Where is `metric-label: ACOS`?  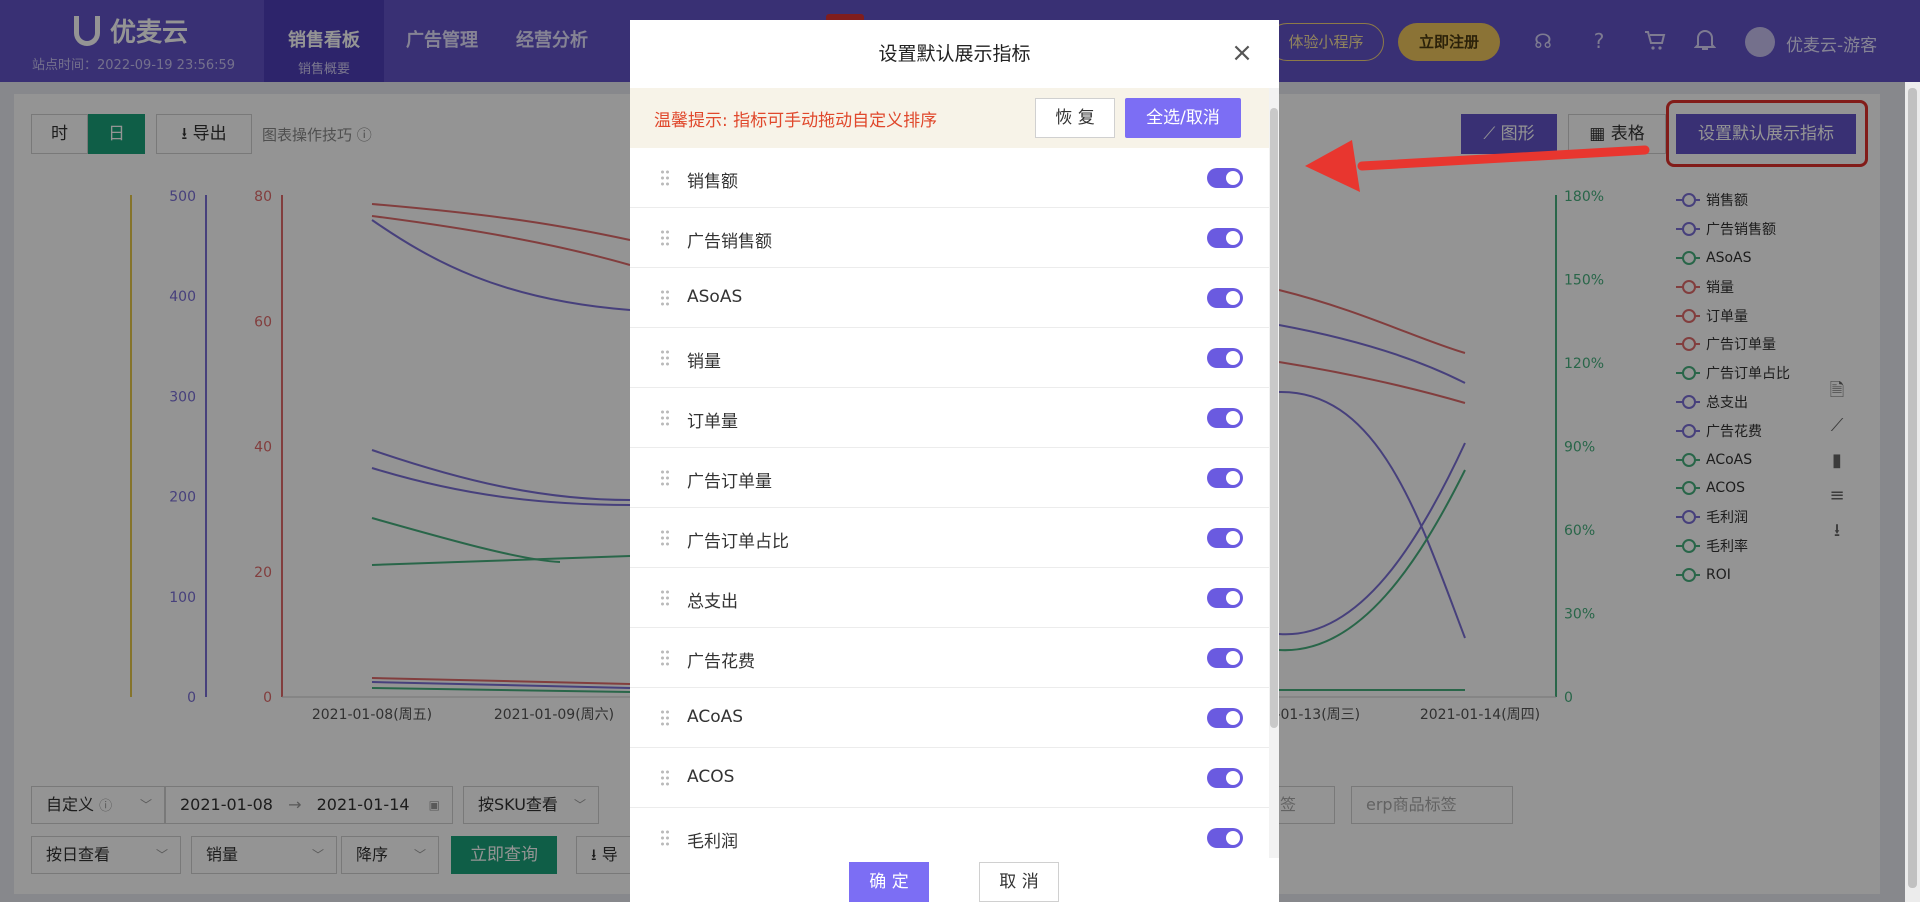
metric-label: ACOS is located at coordinates (711, 777).